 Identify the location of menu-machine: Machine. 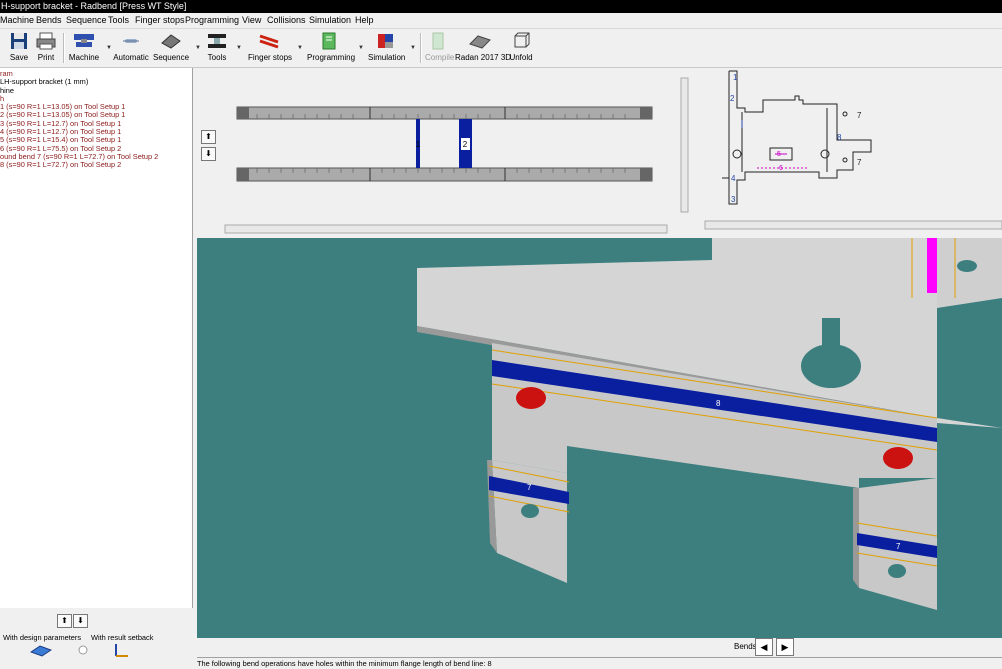
(17, 20).